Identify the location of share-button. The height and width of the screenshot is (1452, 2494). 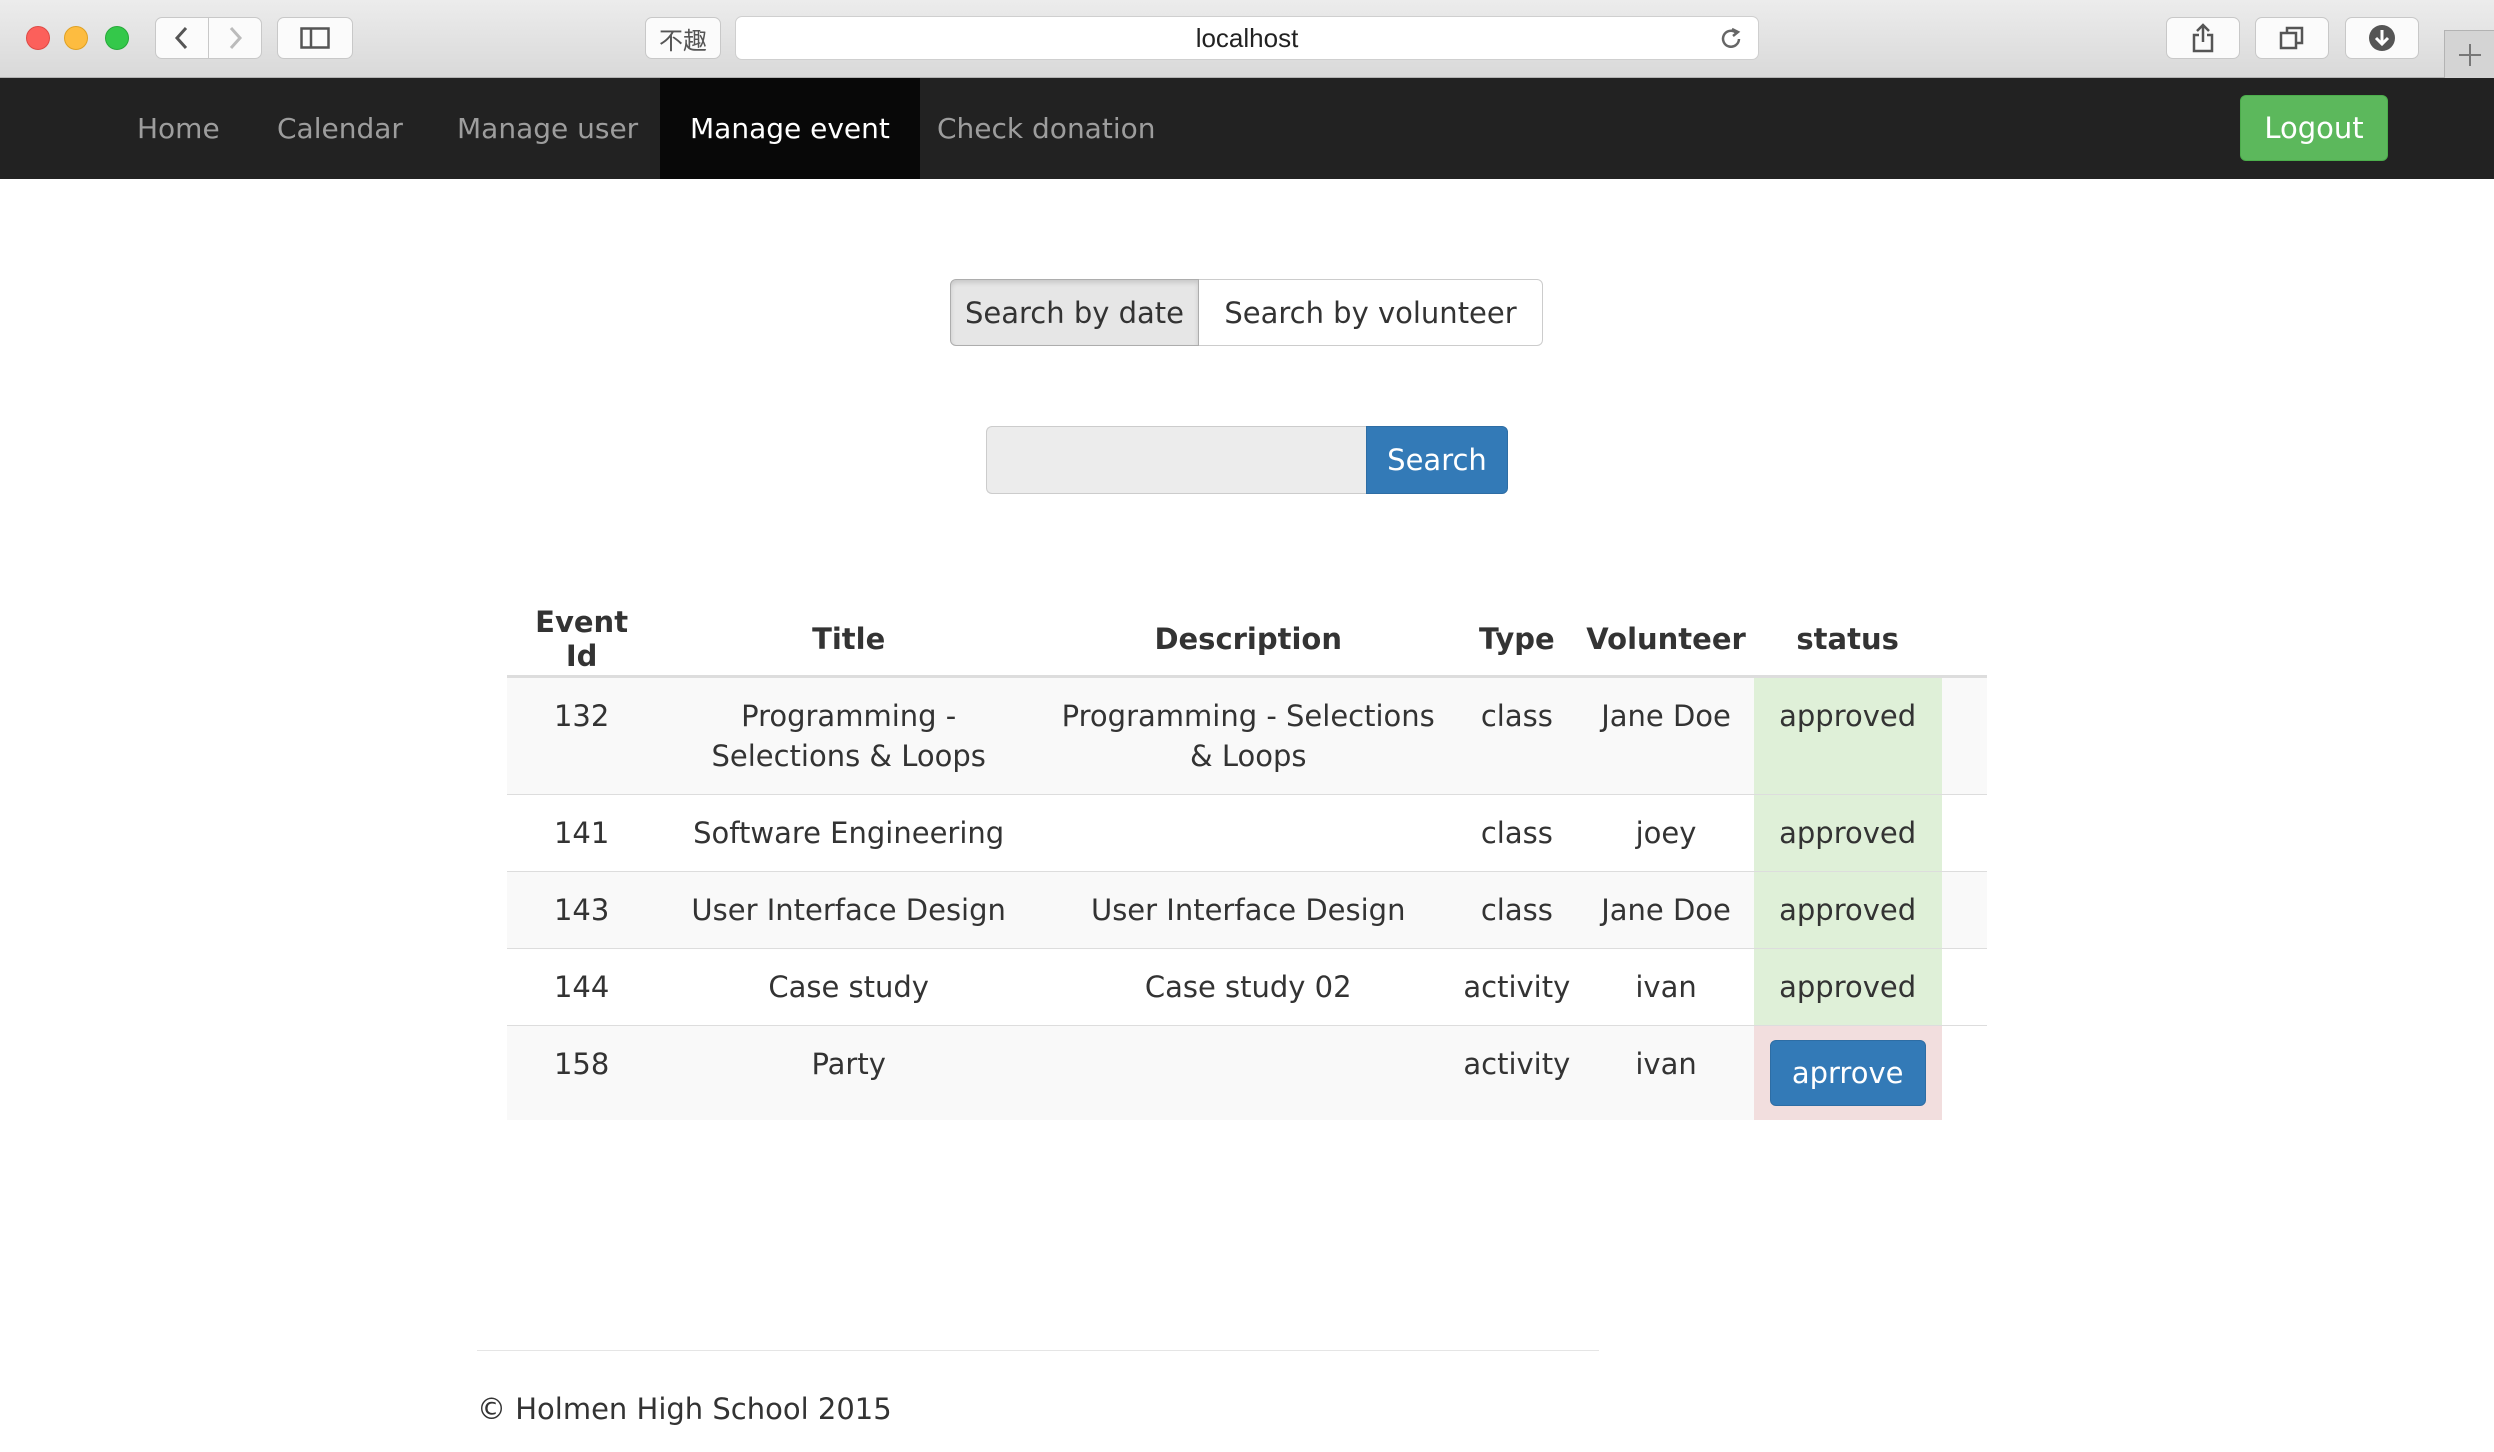
(2203, 38).